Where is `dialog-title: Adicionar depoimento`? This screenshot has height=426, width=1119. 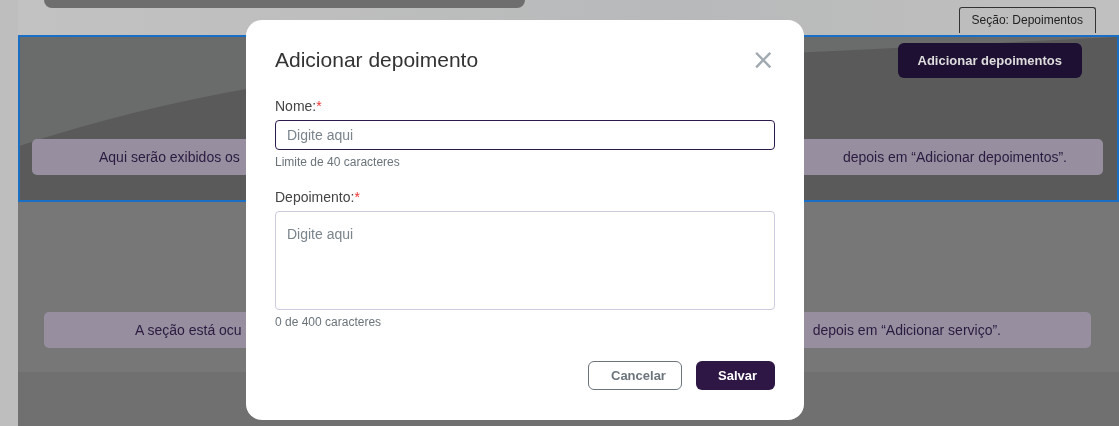
dialog-title: Adicionar depoimento is located at coordinates (377, 60).